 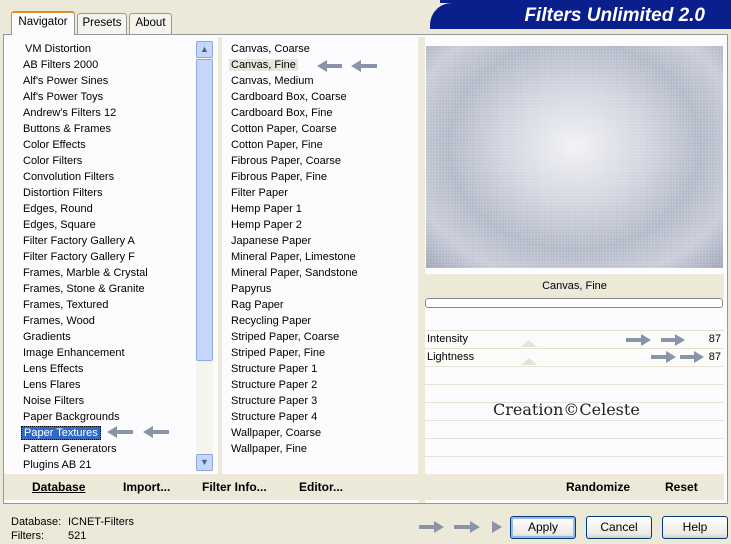 I want to click on category-item: Filter Factory Gallery F, so click(x=85, y=257).